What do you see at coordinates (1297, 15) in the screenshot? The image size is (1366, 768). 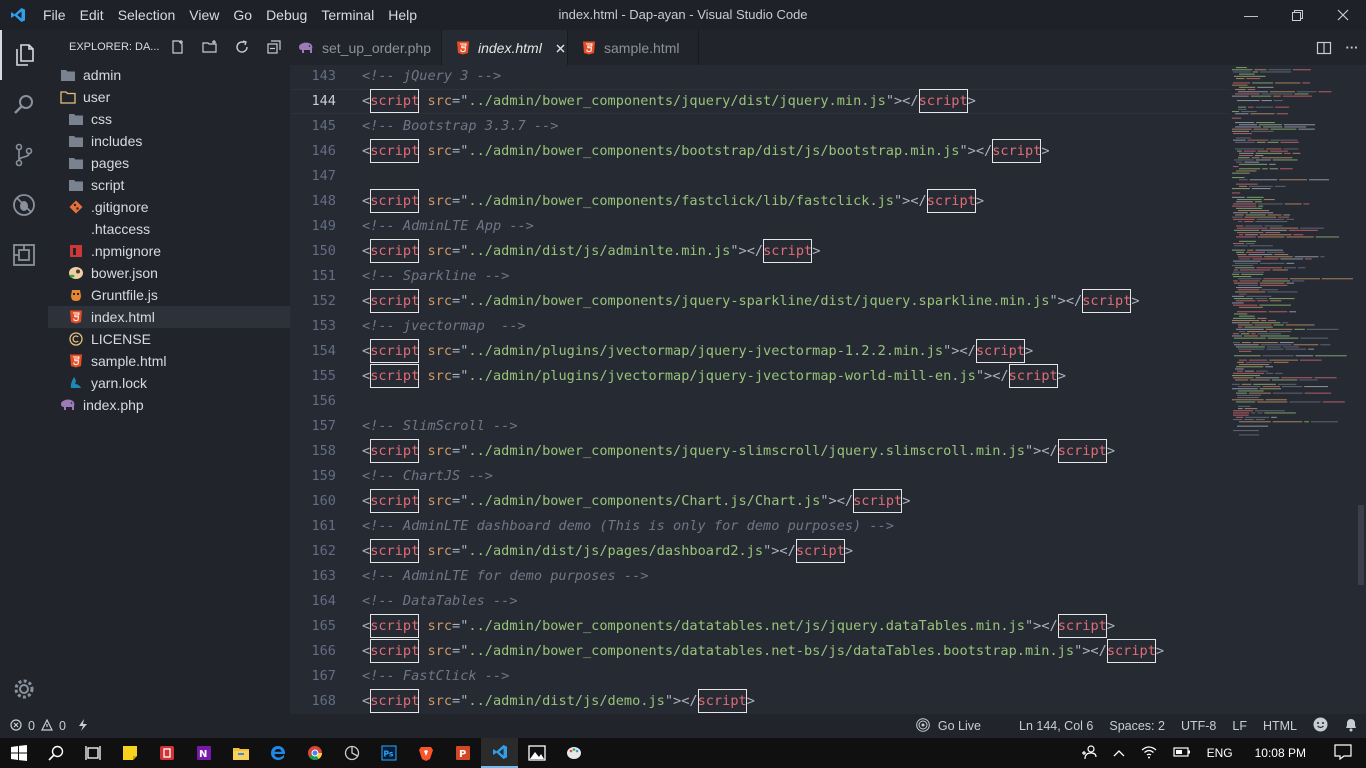 I see `restore-icon` at bounding box center [1297, 15].